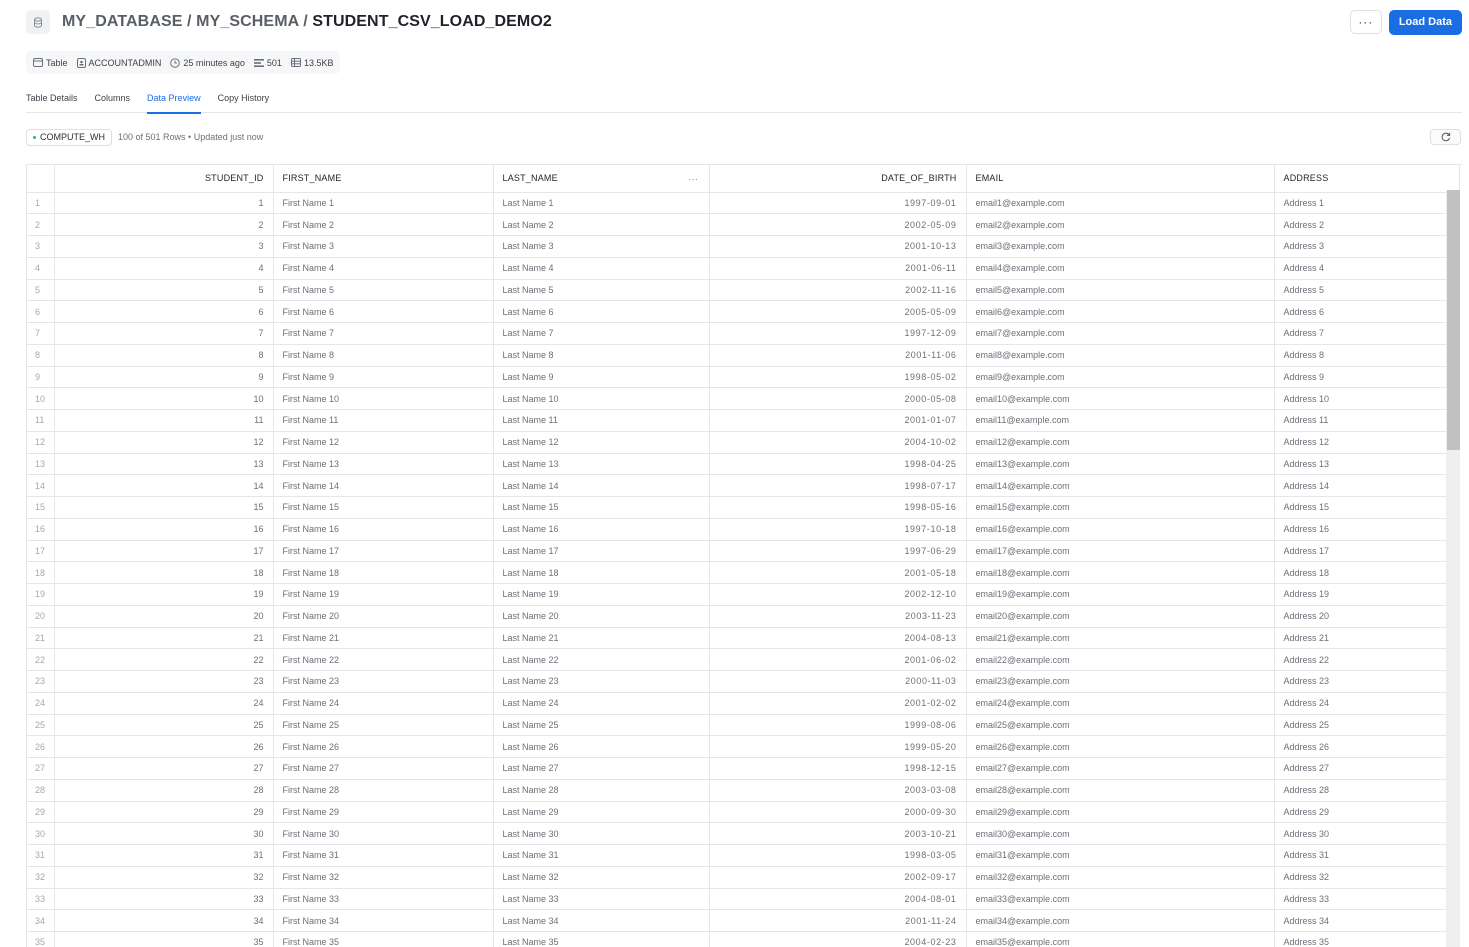 This screenshot has height=947, width=1469. Describe the element at coordinates (1120, 877) in the screenshot. I see `cell-email: email32@example.com` at that location.